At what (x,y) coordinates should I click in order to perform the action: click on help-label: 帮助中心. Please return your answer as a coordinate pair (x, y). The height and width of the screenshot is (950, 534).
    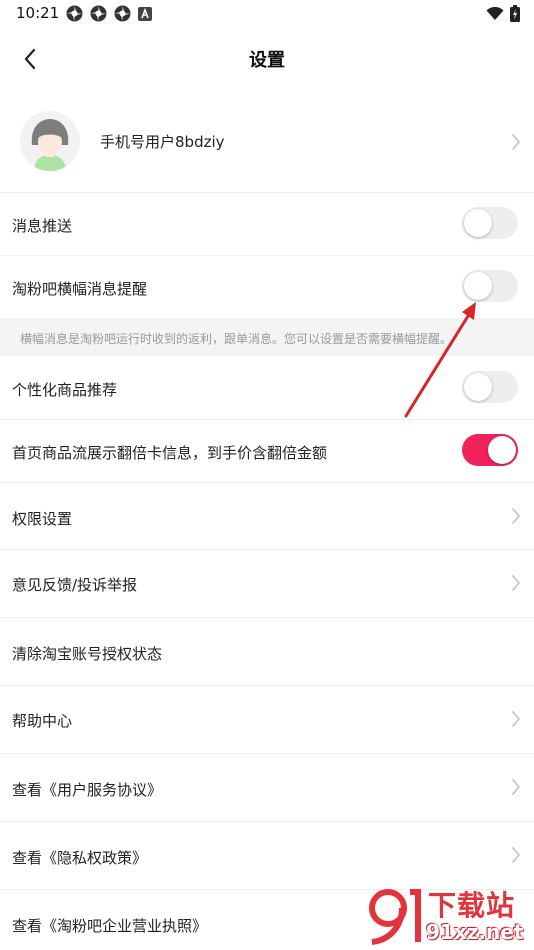
    Looking at the image, I should click on (42, 721).